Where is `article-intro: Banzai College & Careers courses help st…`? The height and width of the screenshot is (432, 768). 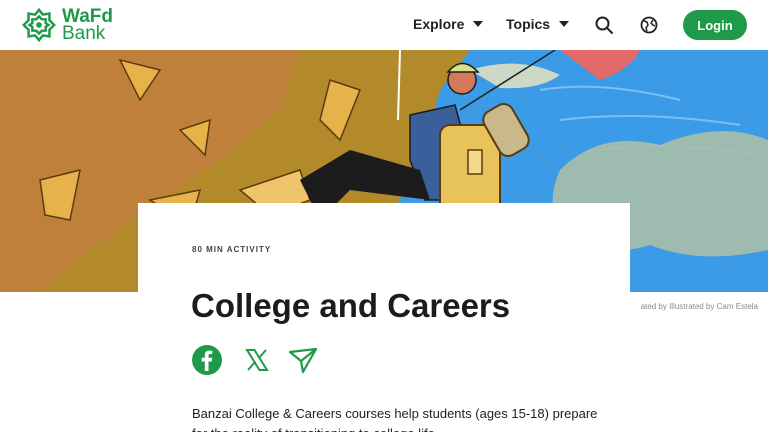
article-intro: Banzai College & Careers courses help st… is located at coordinates (395, 419).